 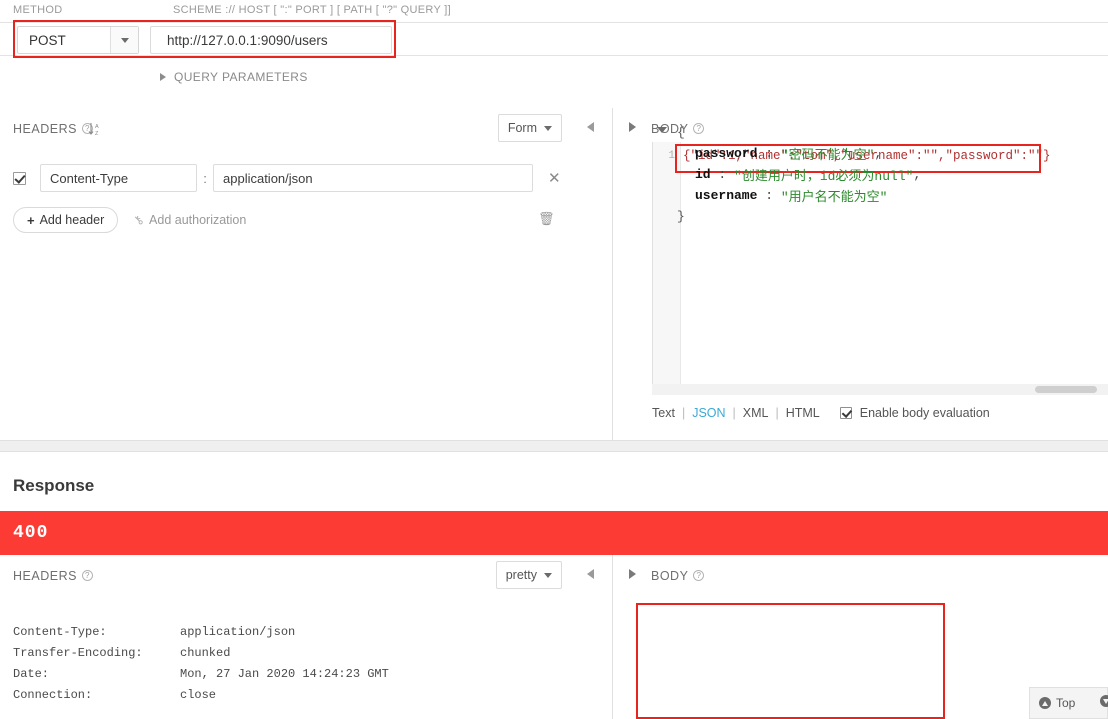 I want to click on json-key: username, so click(x=726, y=195).